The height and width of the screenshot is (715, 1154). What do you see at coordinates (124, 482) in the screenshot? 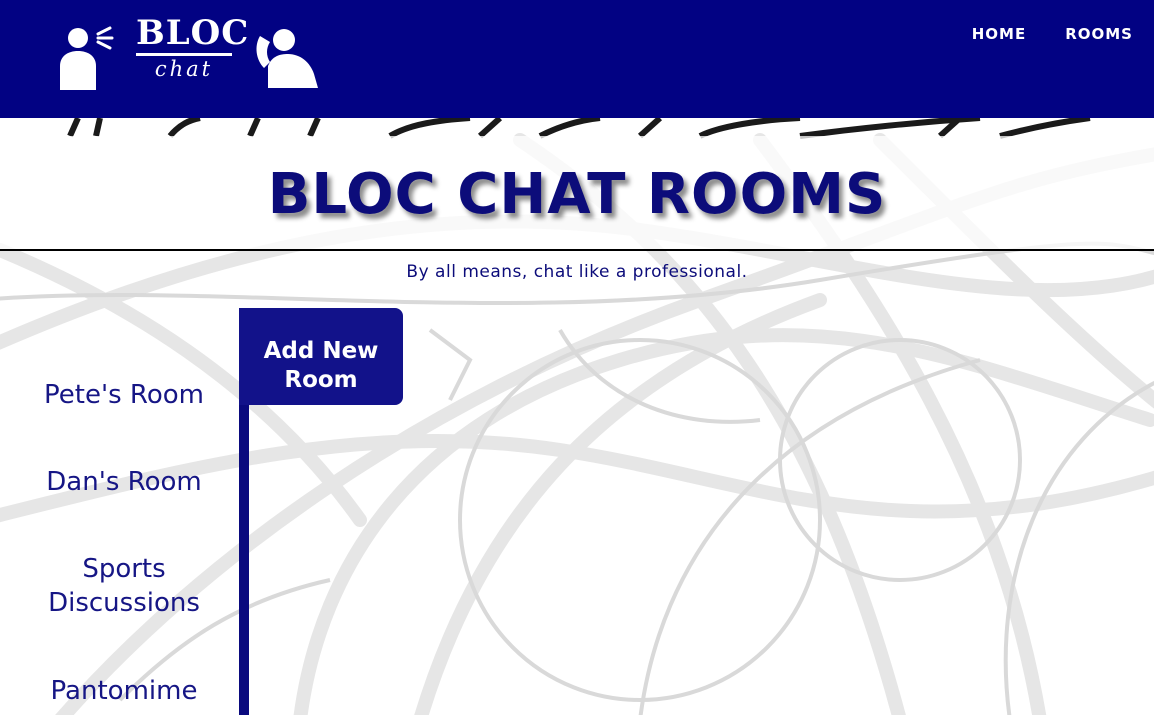
I see `room-item-dans-room: Dan's Room` at bounding box center [124, 482].